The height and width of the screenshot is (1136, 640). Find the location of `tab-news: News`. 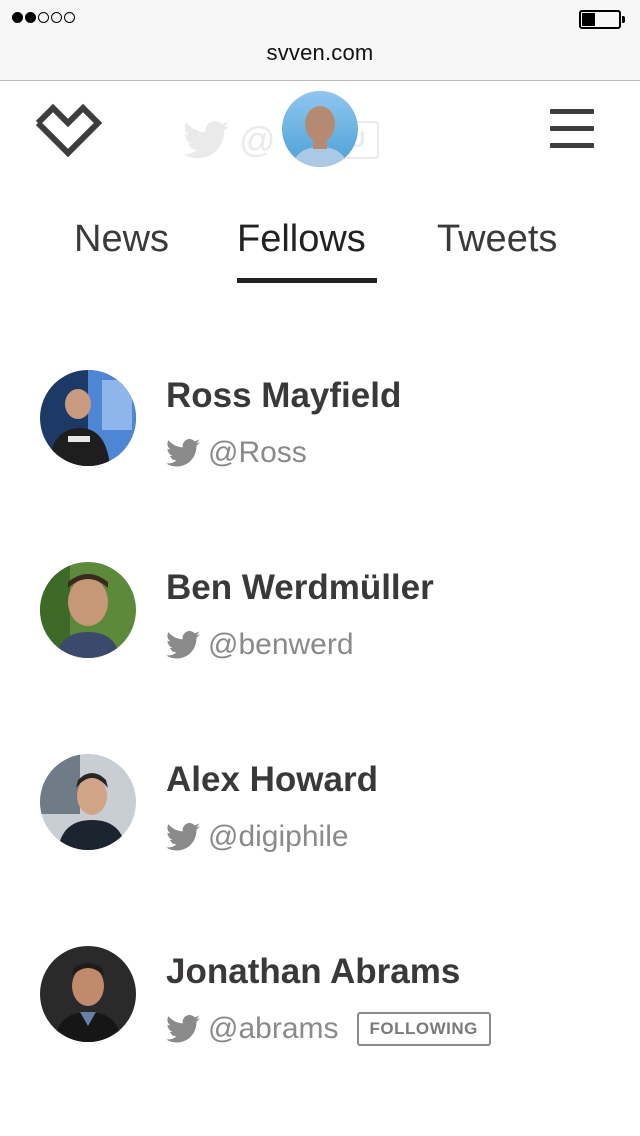

tab-news: News is located at coordinates (121, 239).